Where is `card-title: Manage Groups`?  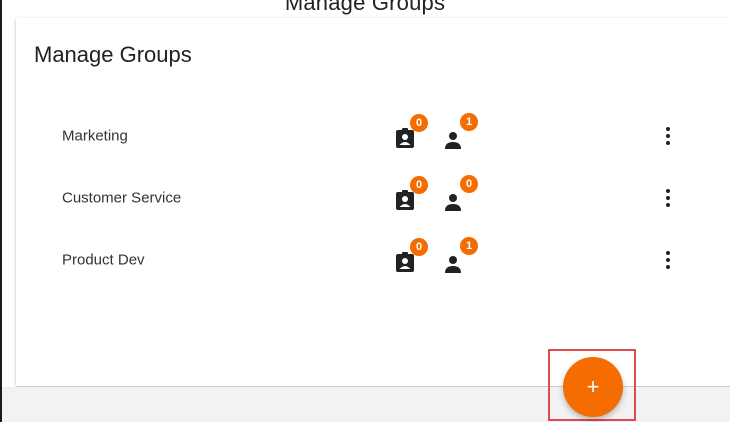
card-title: Manage Groups is located at coordinates (113, 54).